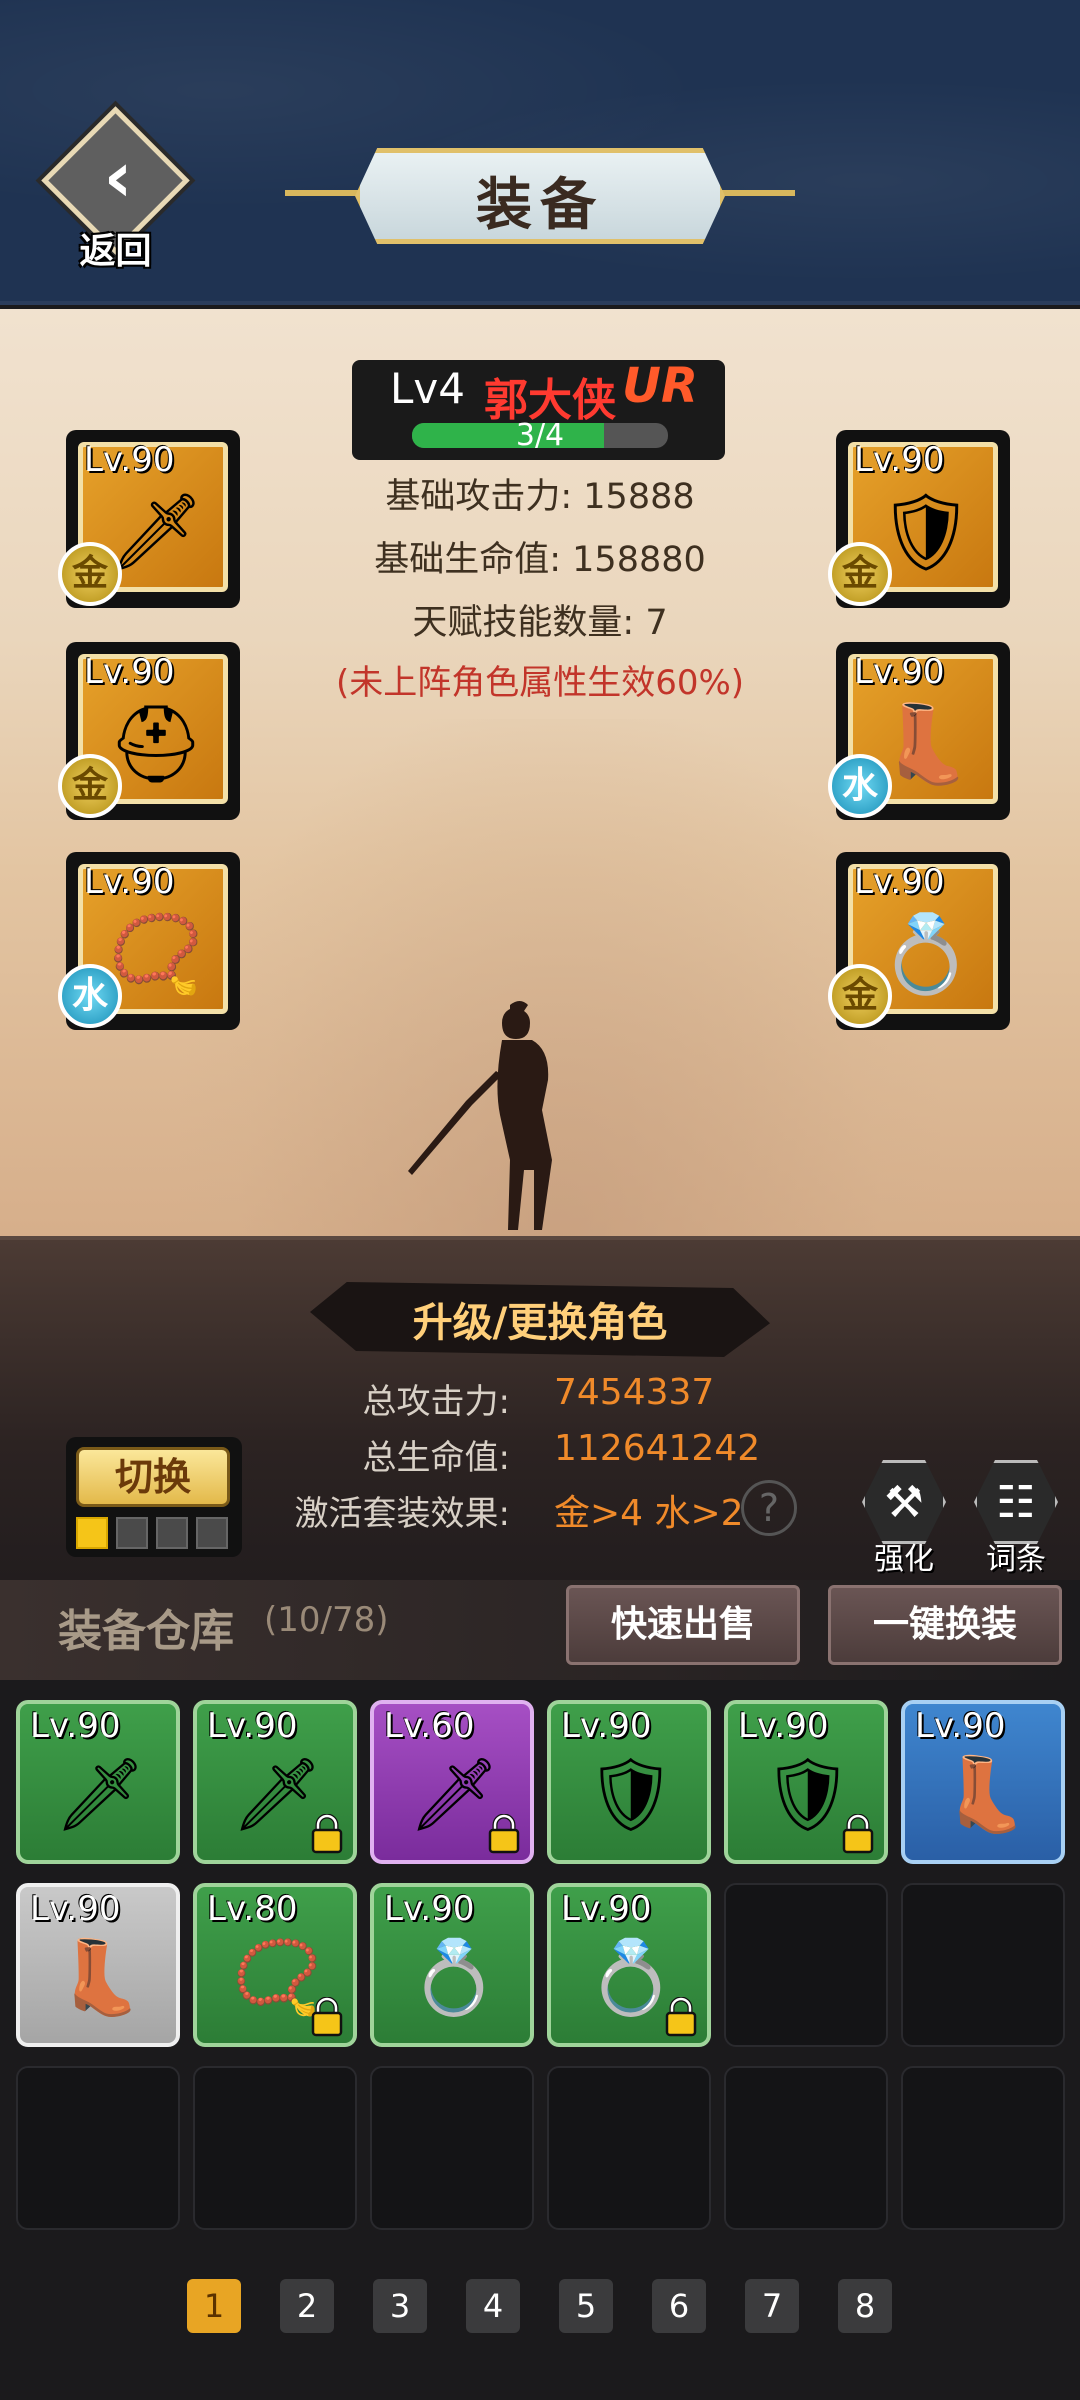  I want to click on total-attack-label: 总攻击力:, so click(436, 1402).